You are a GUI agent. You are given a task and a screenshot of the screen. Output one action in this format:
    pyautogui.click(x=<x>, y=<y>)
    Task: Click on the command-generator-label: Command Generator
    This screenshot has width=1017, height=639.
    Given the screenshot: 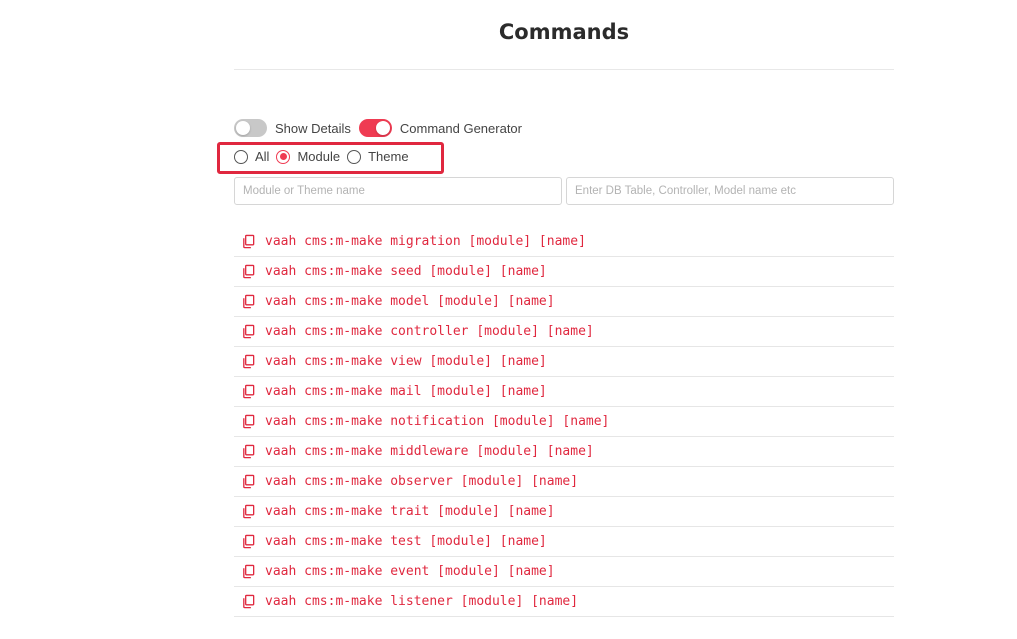 What is the action you would take?
    pyautogui.click(x=460, y=128)
    